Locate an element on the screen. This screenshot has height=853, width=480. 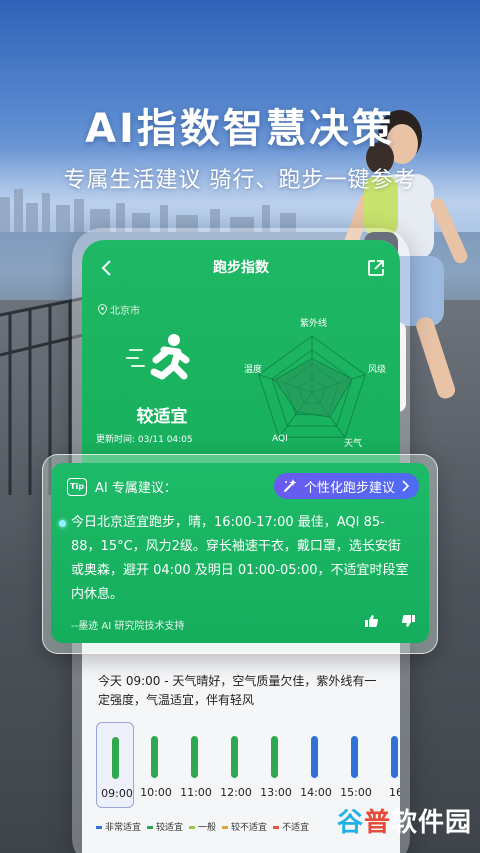
watermark-logo: 谷普软件园 is located at coordinates (404, 820).